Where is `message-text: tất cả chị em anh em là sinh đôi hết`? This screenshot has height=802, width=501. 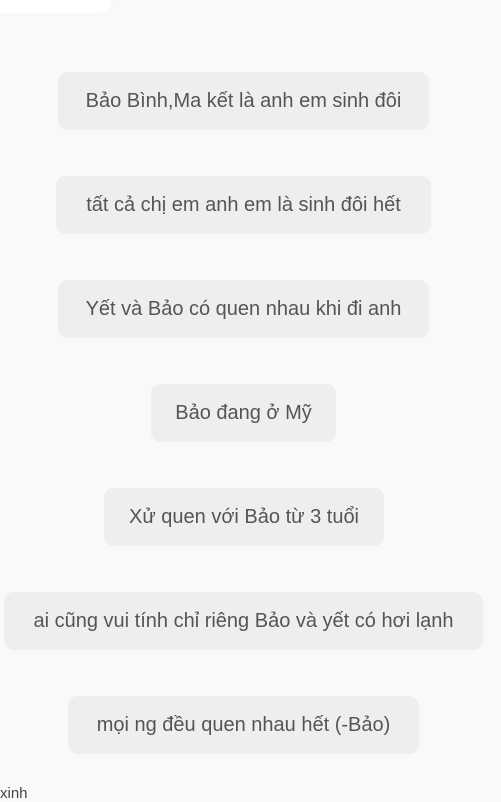
message-text: tất cả chị em anh em là sinh đôi hết is located at coordinates (243, 205).